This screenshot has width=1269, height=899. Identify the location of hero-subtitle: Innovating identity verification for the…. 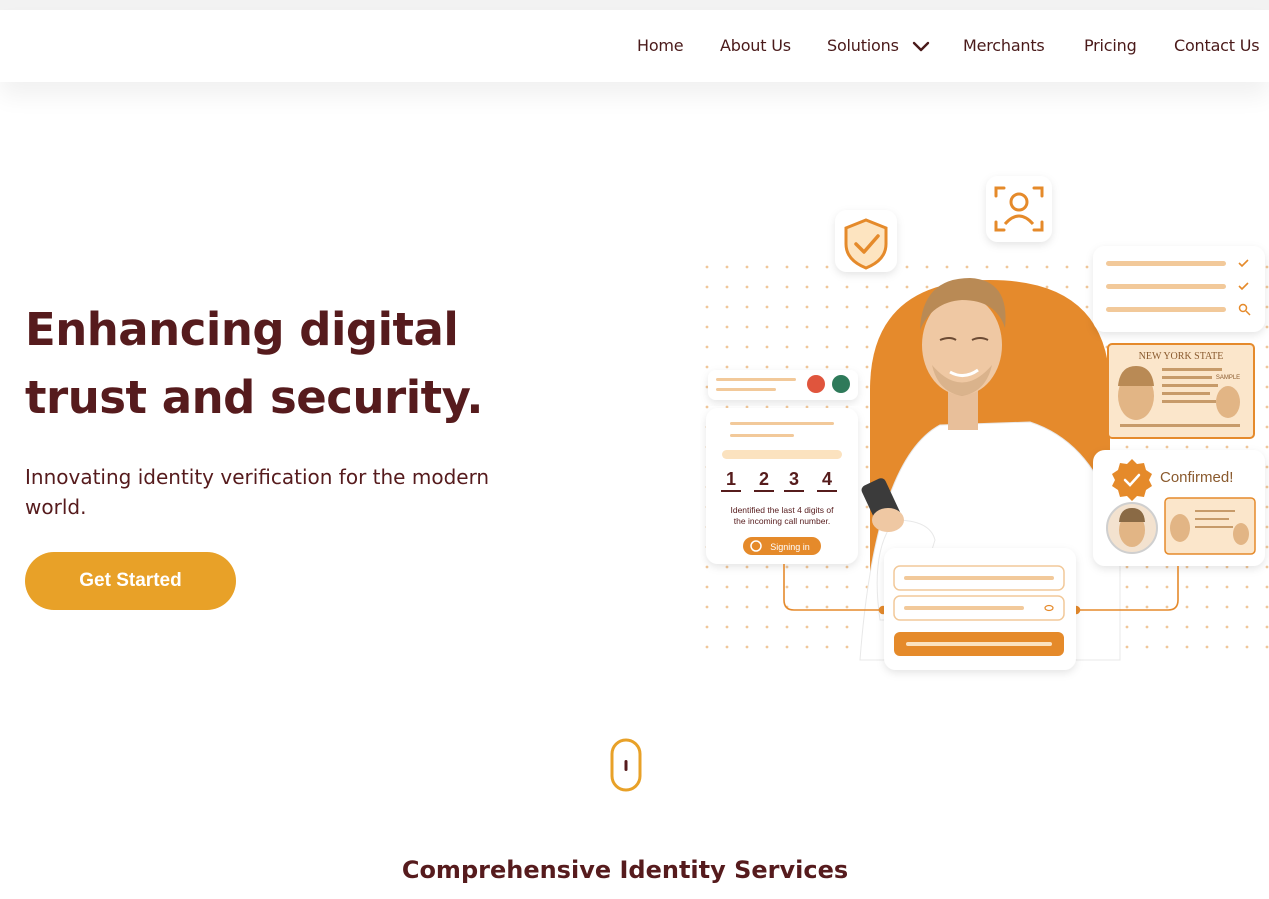
(257, 492).